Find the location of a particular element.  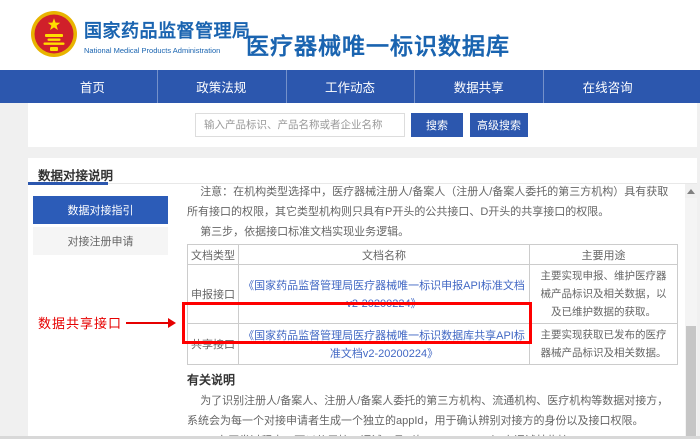

annotation-arrow-icon is located at coordinates (172, 322).